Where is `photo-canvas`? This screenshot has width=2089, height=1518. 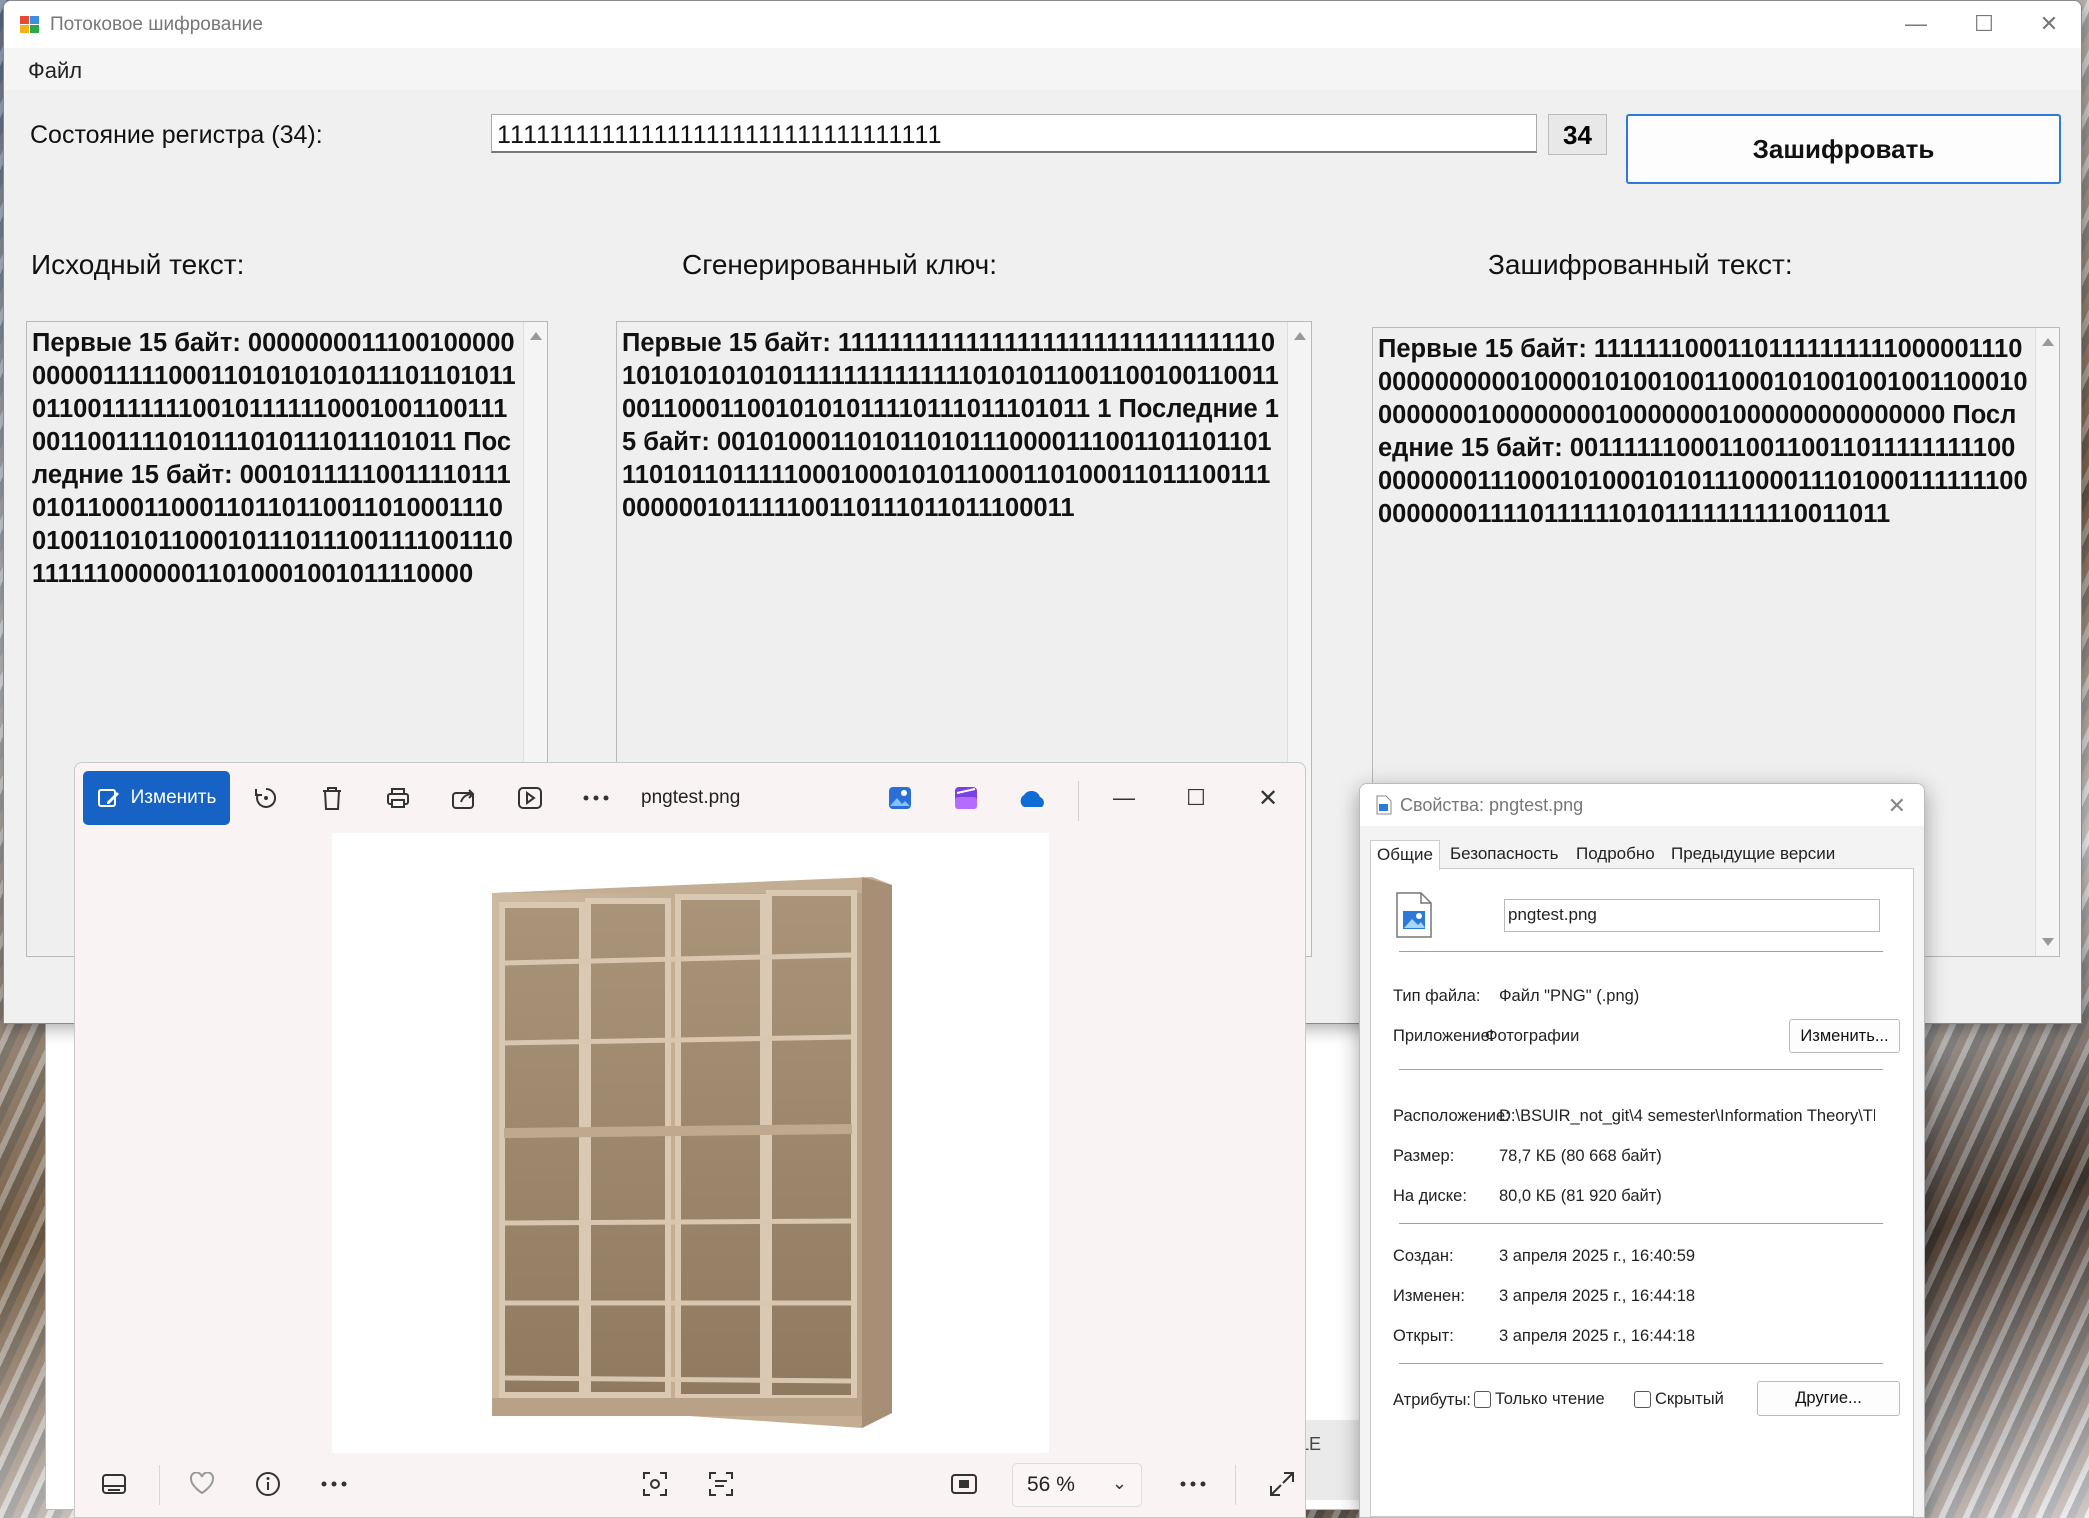
photo-canvas is located at coordinates (690, 1143).